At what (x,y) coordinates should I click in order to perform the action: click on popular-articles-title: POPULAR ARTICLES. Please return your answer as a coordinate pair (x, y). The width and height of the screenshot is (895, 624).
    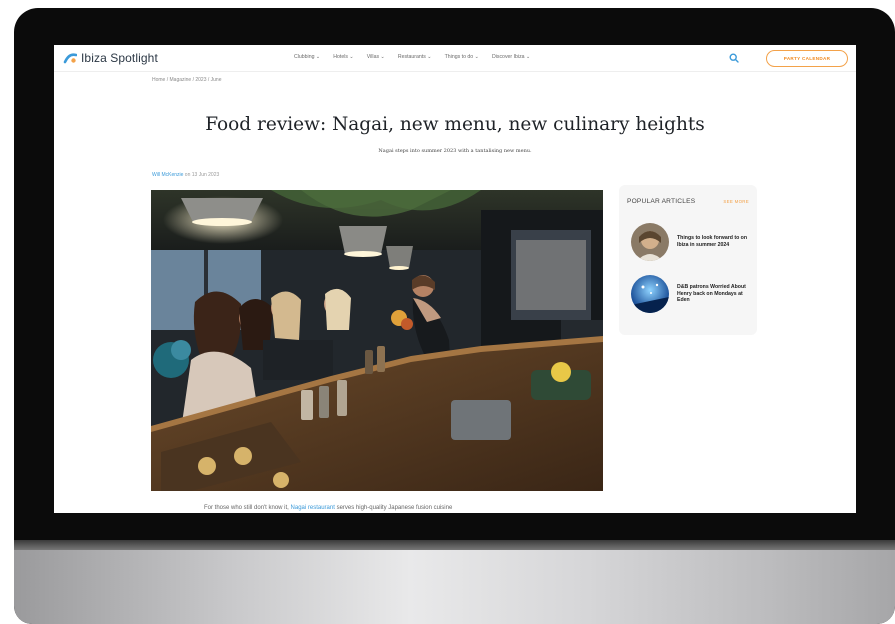
    Looking at the image, I should click on (661, 201).